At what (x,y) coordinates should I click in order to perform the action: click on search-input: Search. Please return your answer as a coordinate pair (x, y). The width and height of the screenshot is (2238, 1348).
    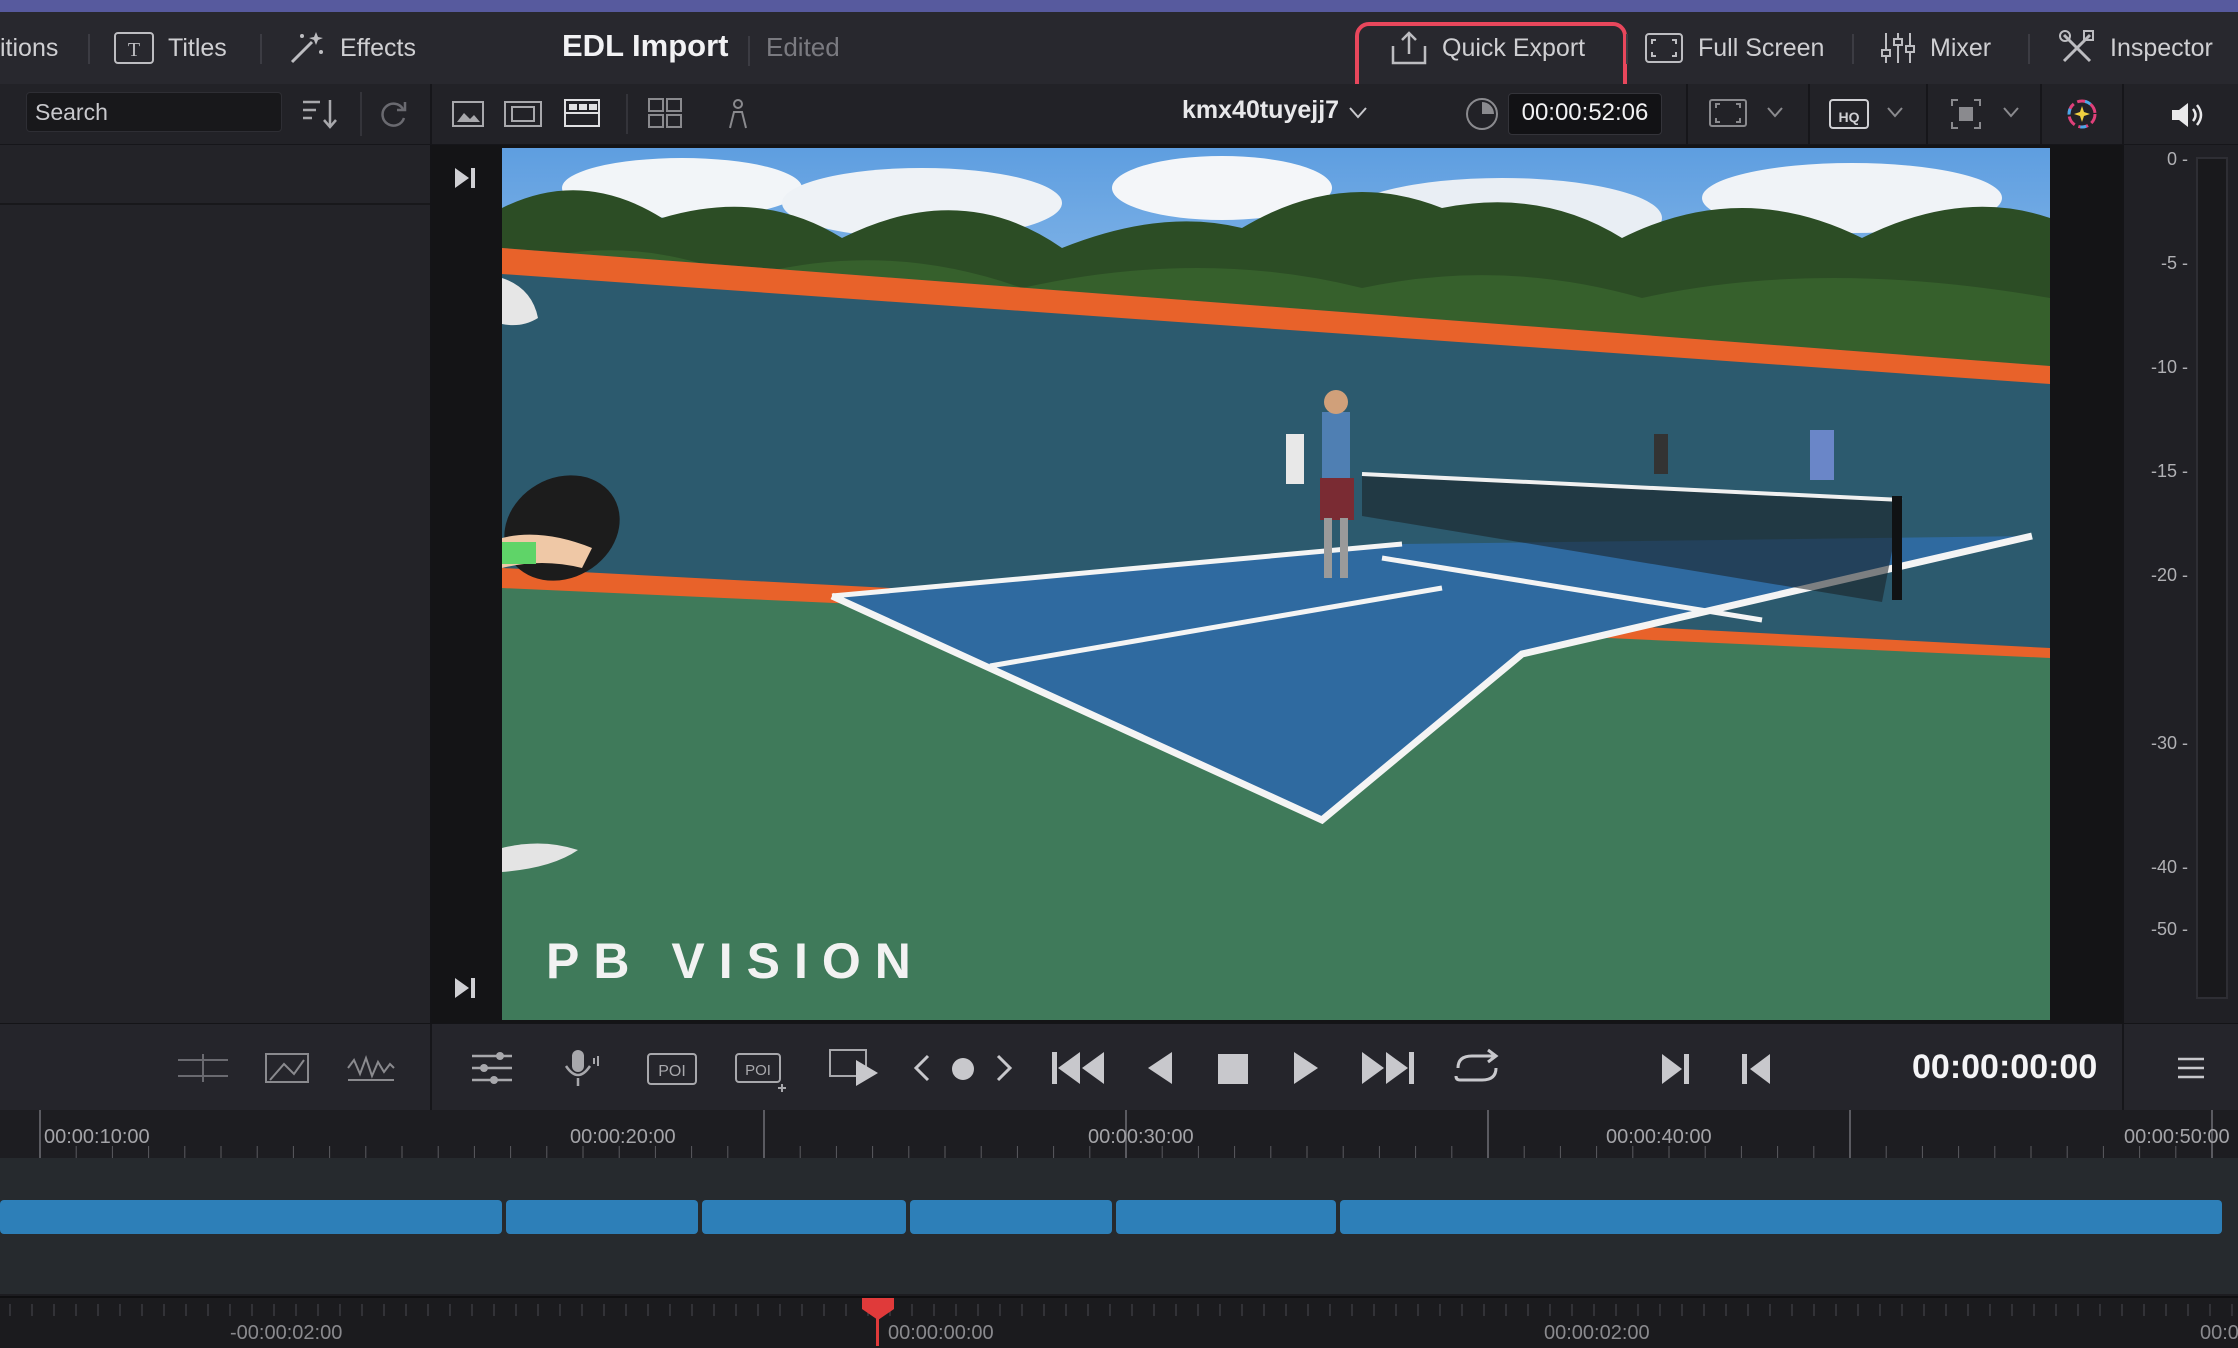
    Looking at the image, I should click on (154, 112).